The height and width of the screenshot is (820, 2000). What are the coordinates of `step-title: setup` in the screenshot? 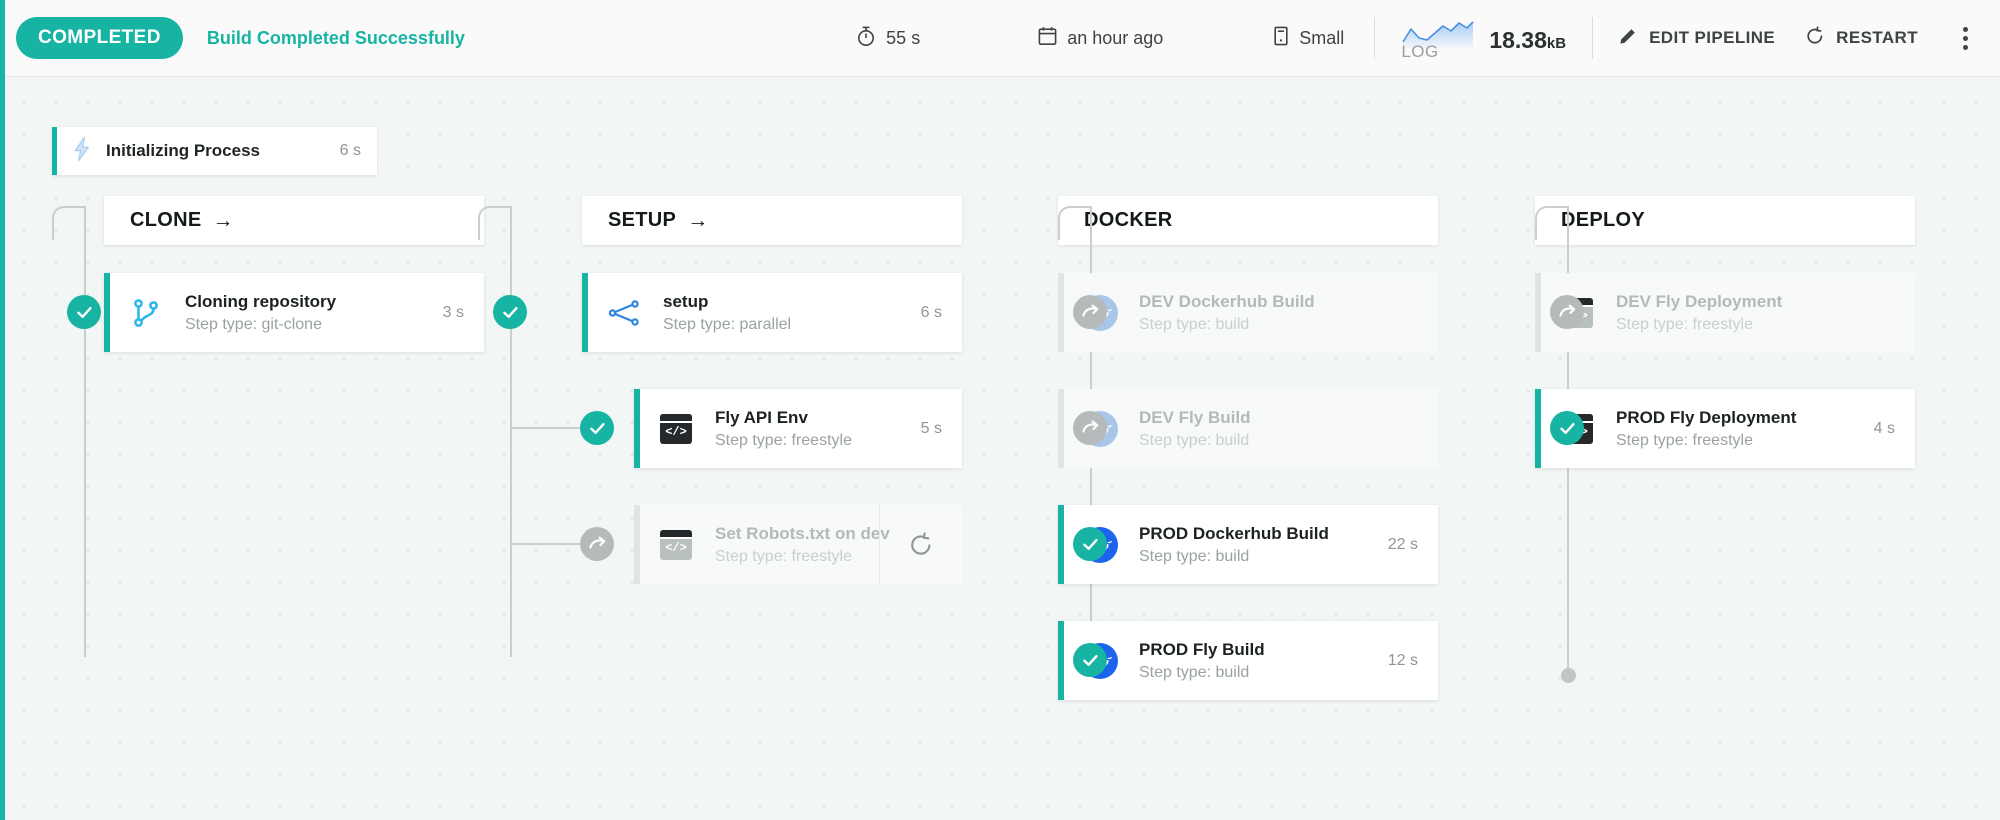 It's located at (686, 301).